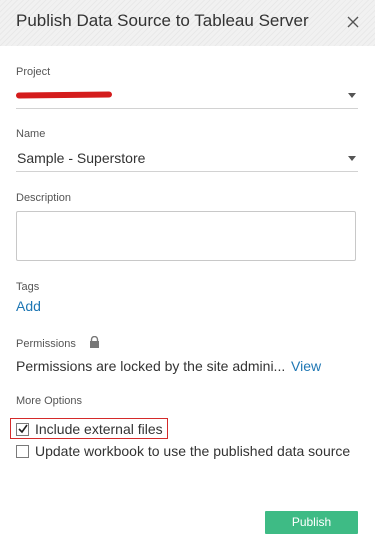  I want to click on project-select, so click(186, 96).